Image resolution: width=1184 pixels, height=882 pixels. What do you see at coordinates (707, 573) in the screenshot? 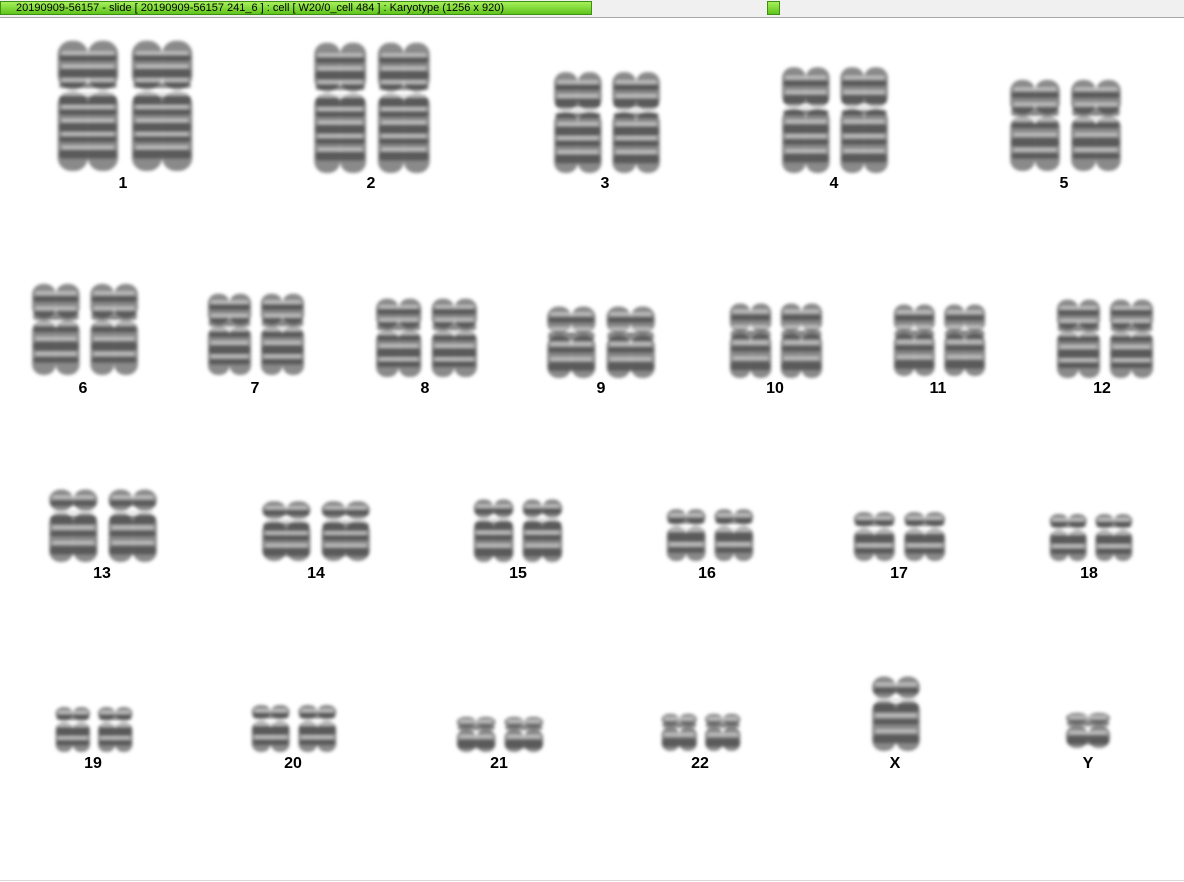
I see `chromosome-label-16: 16` at bounding box center [707, 573].